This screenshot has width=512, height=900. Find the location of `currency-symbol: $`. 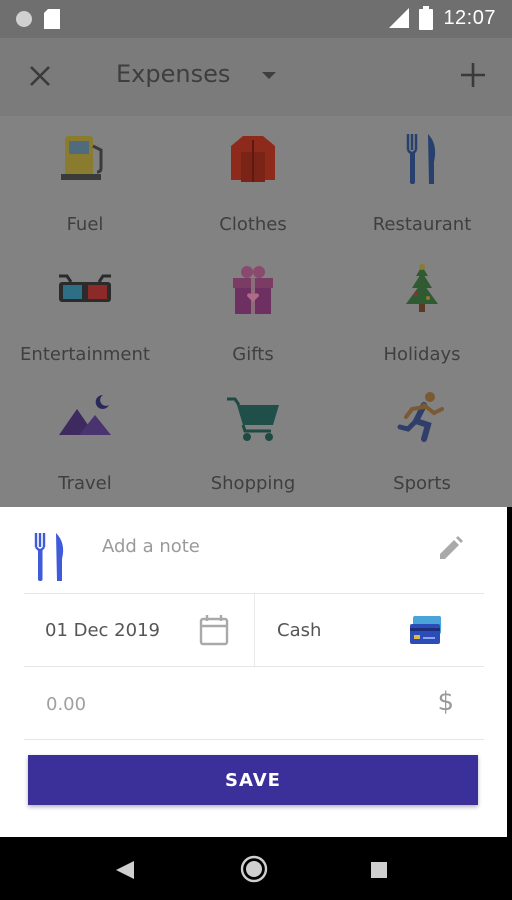

currency-symbol: $ is located at coordinates (445, 702).